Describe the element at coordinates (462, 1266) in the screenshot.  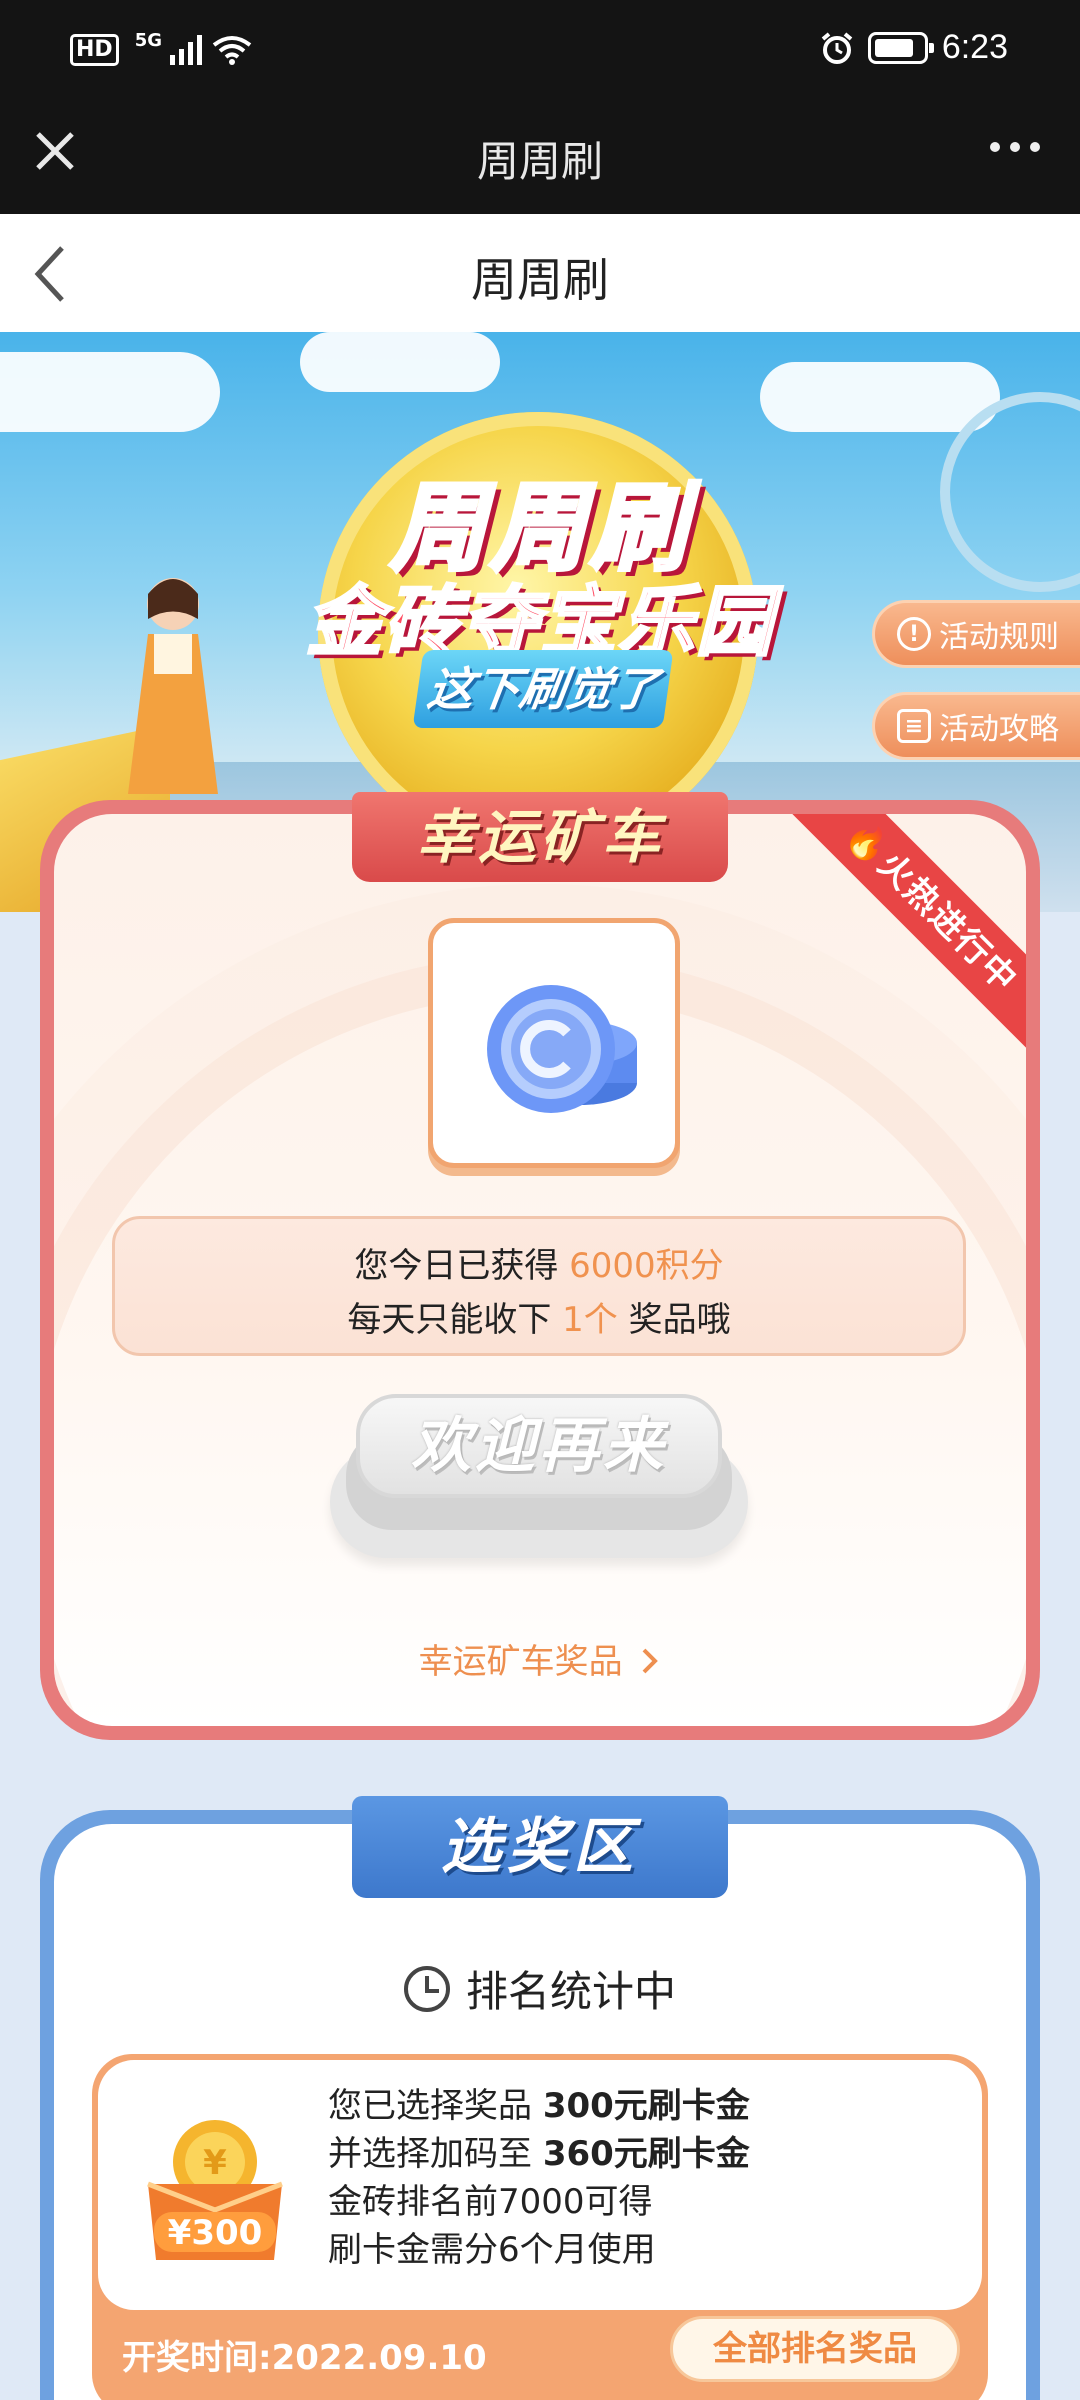
I see `earnings-prefix: 您今日已获得` at that location.